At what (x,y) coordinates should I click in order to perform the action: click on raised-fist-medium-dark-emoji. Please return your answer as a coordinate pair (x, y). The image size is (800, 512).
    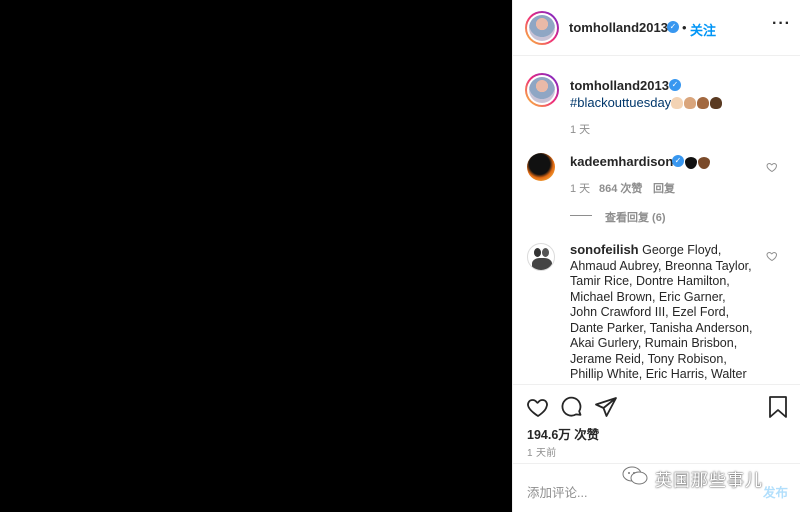
    Looking at the image, I should click on (703, 103).